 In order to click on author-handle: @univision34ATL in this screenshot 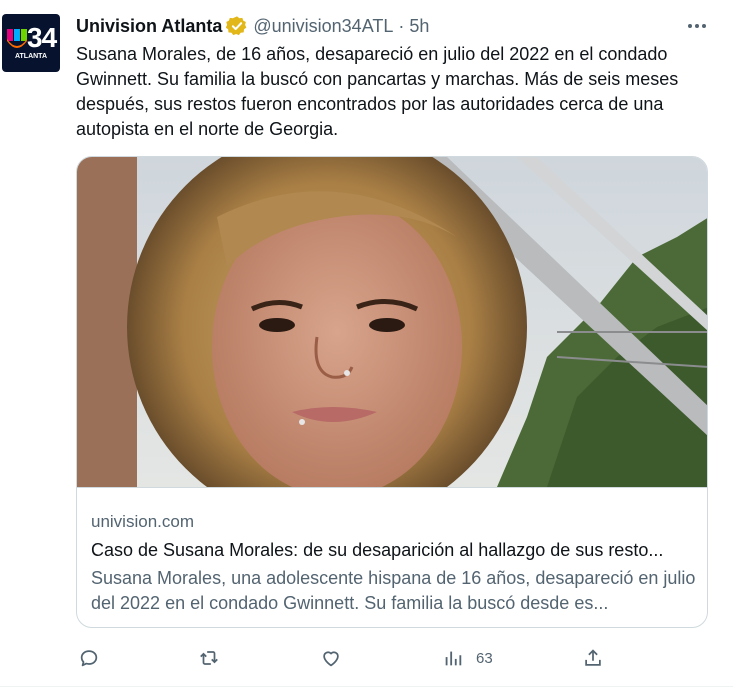, I will do `click(323, 26)`.